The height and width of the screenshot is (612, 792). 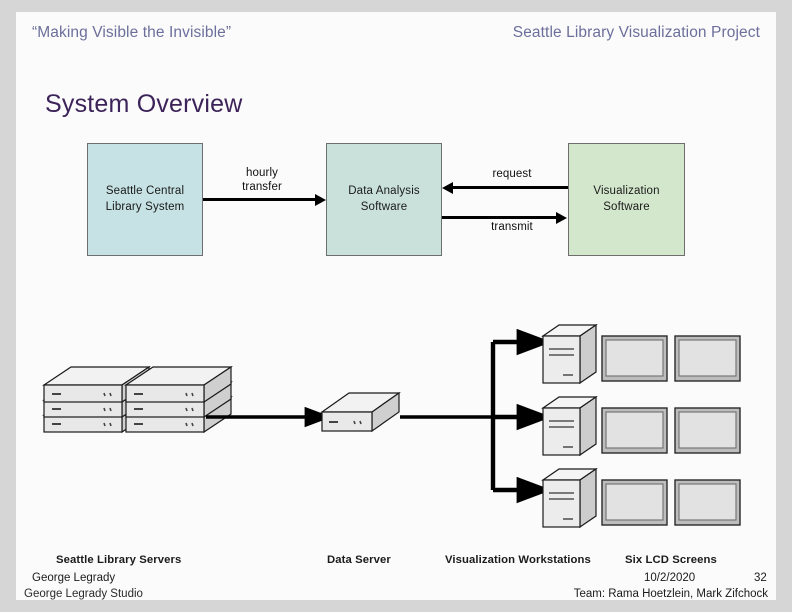 What do you see at coordinates (670, 594) in the screenshot?
I see `footer-team-credits: Team: Rama Hoetzlein, Mark Zifchock` at bounding box center [670, 594].